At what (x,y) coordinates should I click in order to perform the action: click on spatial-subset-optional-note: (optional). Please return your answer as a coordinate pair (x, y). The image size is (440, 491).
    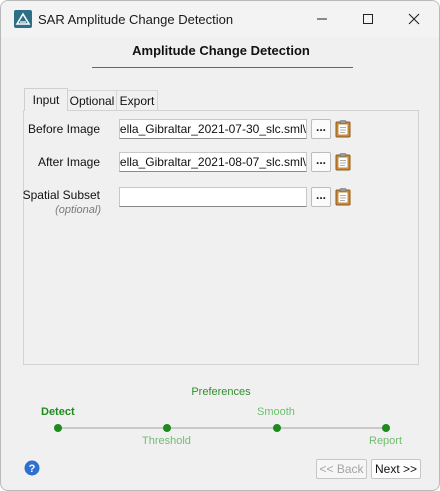
    Looking at the image, I should click on (78, 210).